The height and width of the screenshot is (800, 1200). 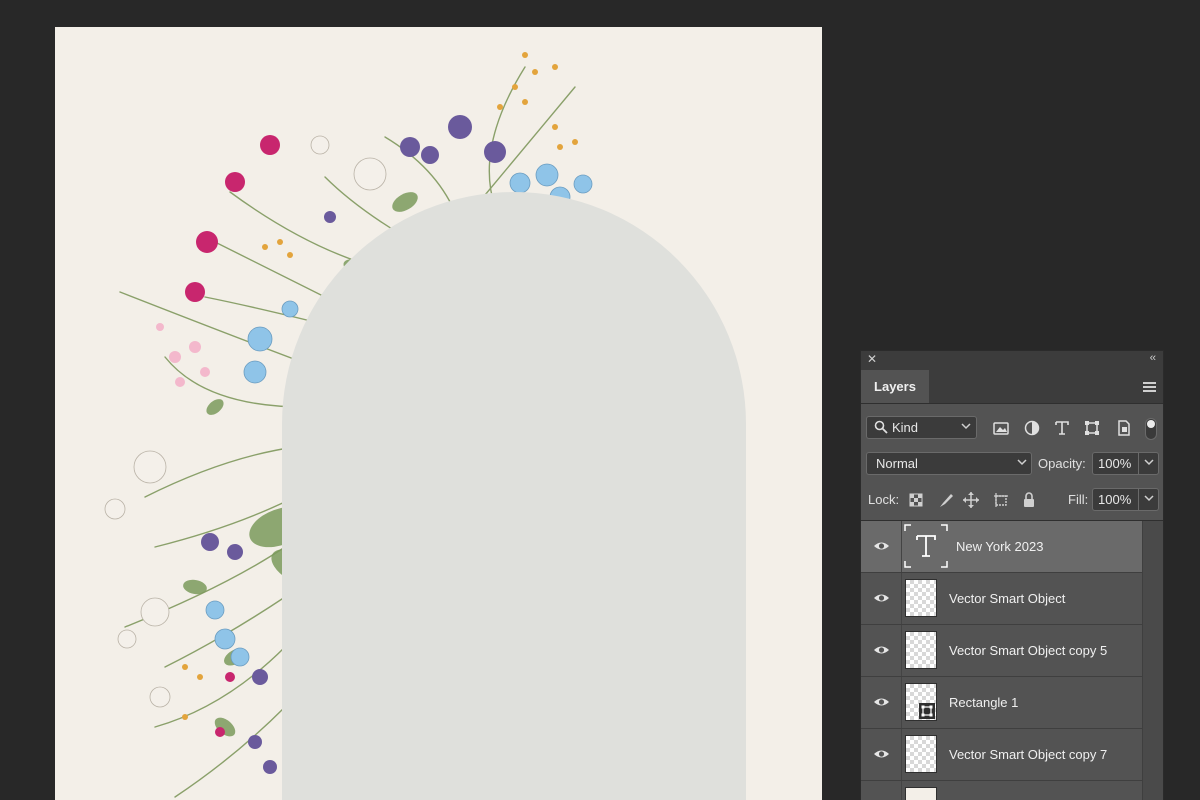 I want to click on opacity-field: 100%, so click(x=1125, y=463).